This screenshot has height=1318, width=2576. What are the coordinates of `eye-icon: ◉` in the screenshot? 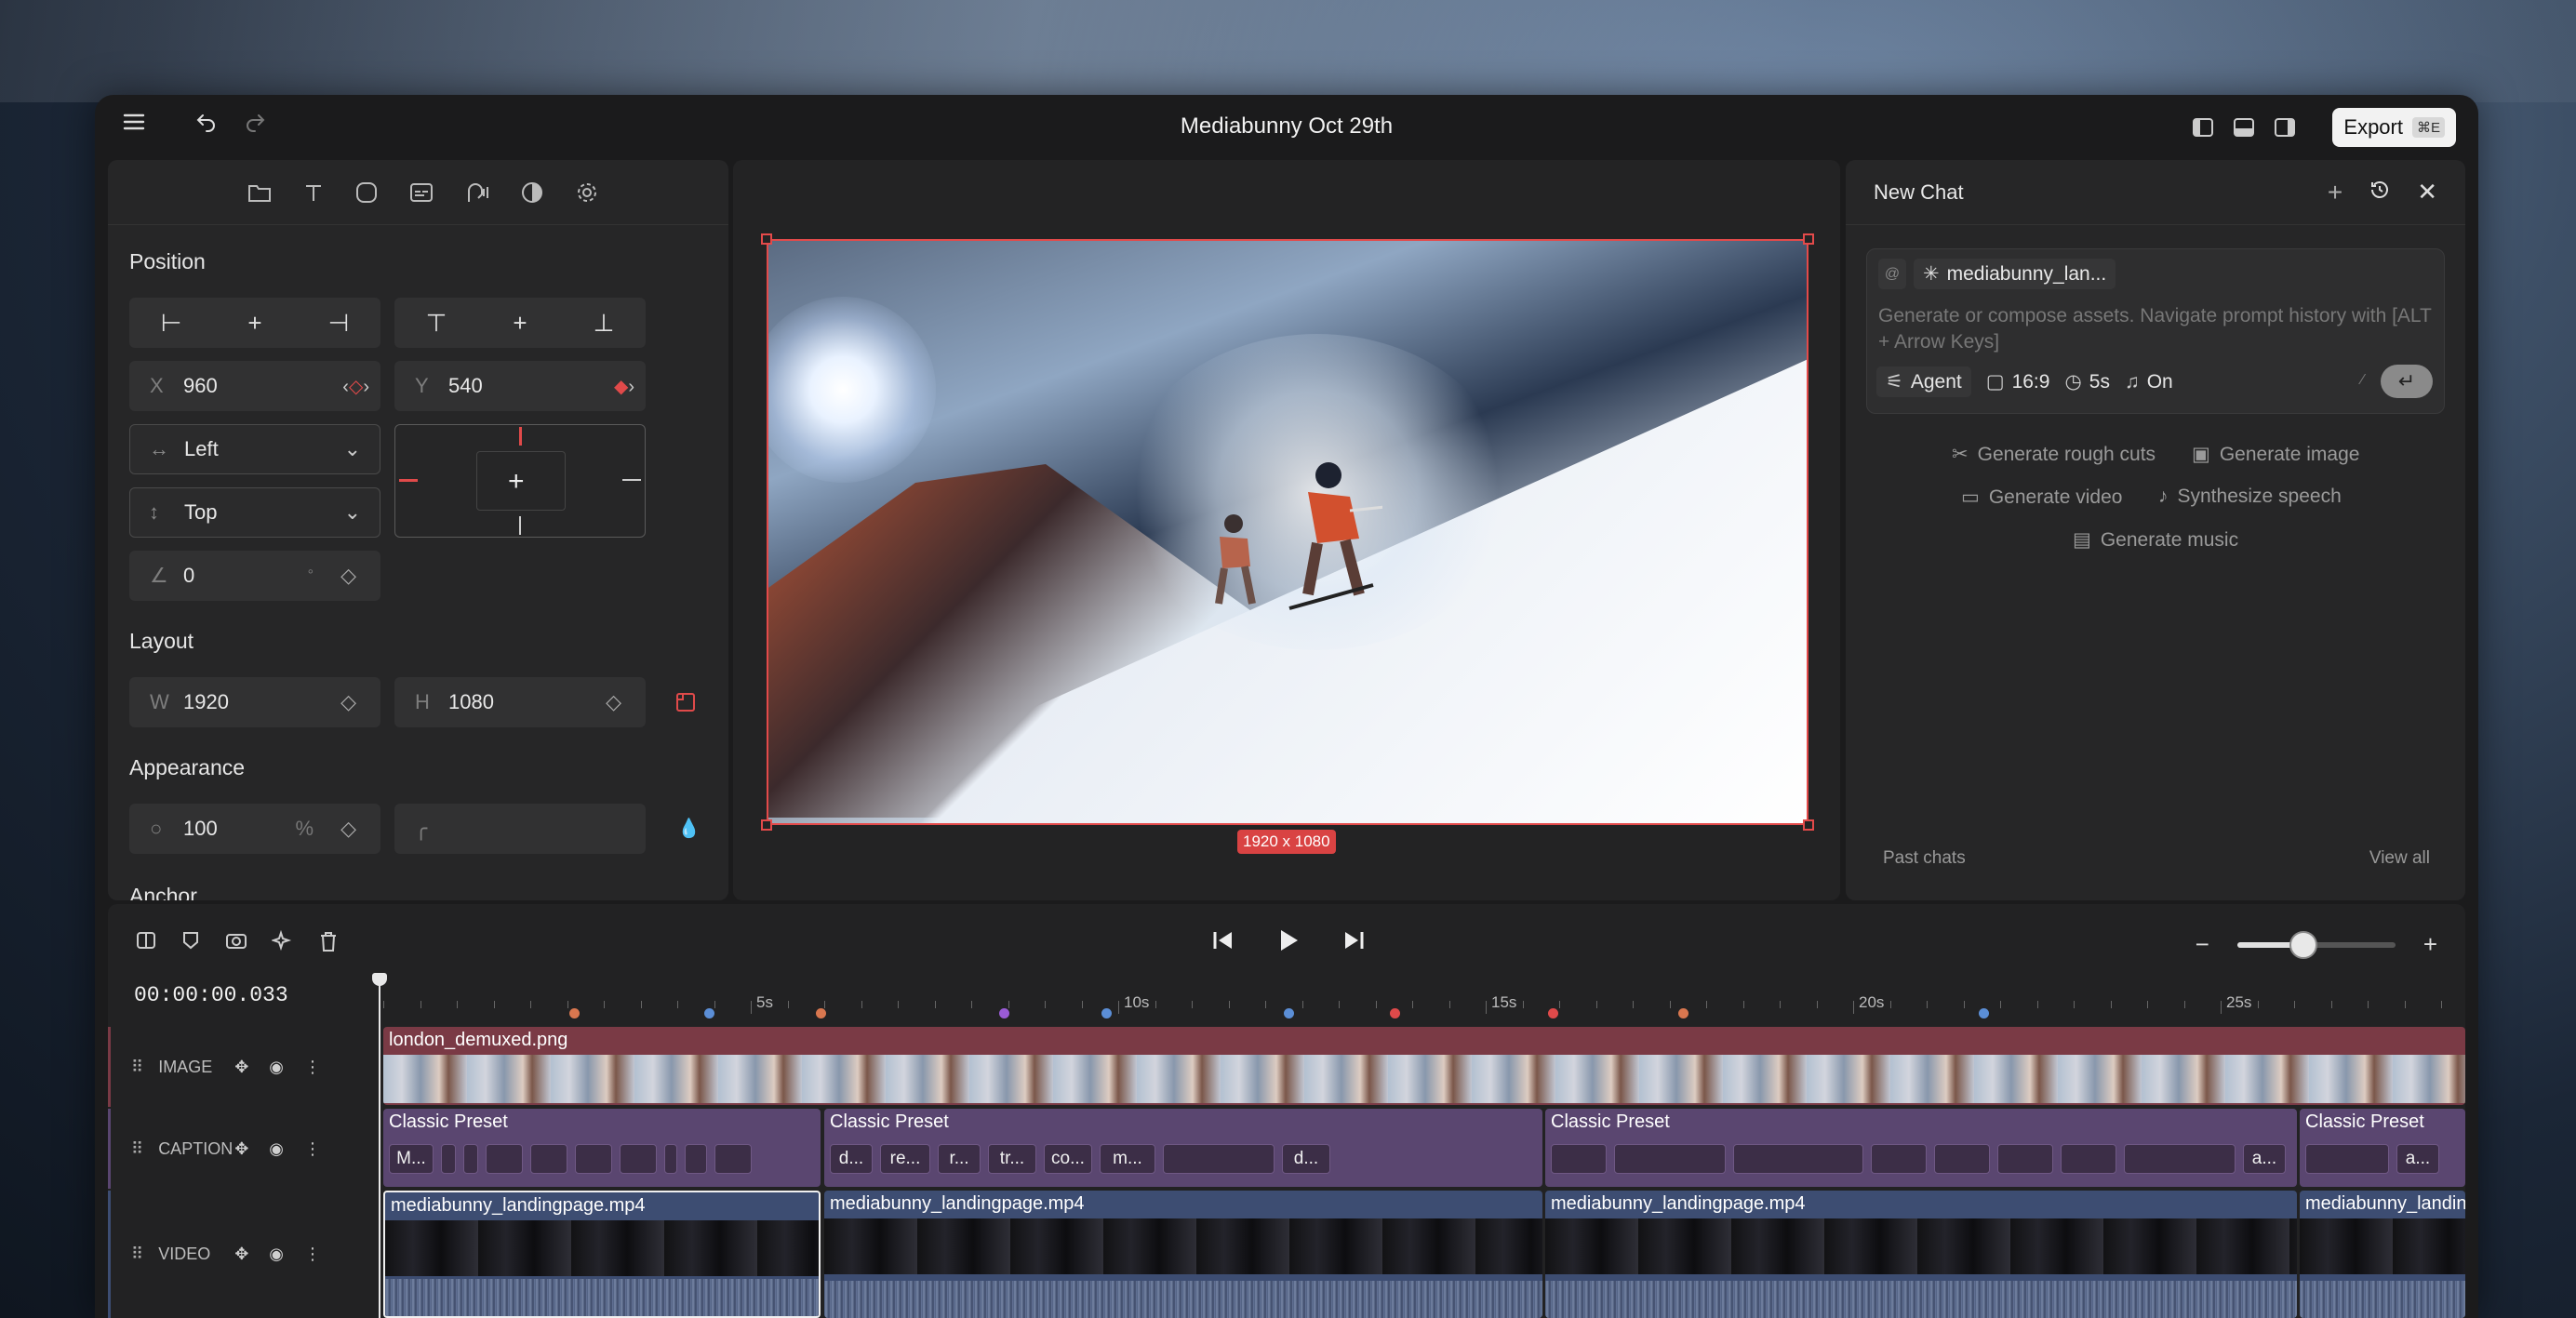 It's located at (276, 1067).